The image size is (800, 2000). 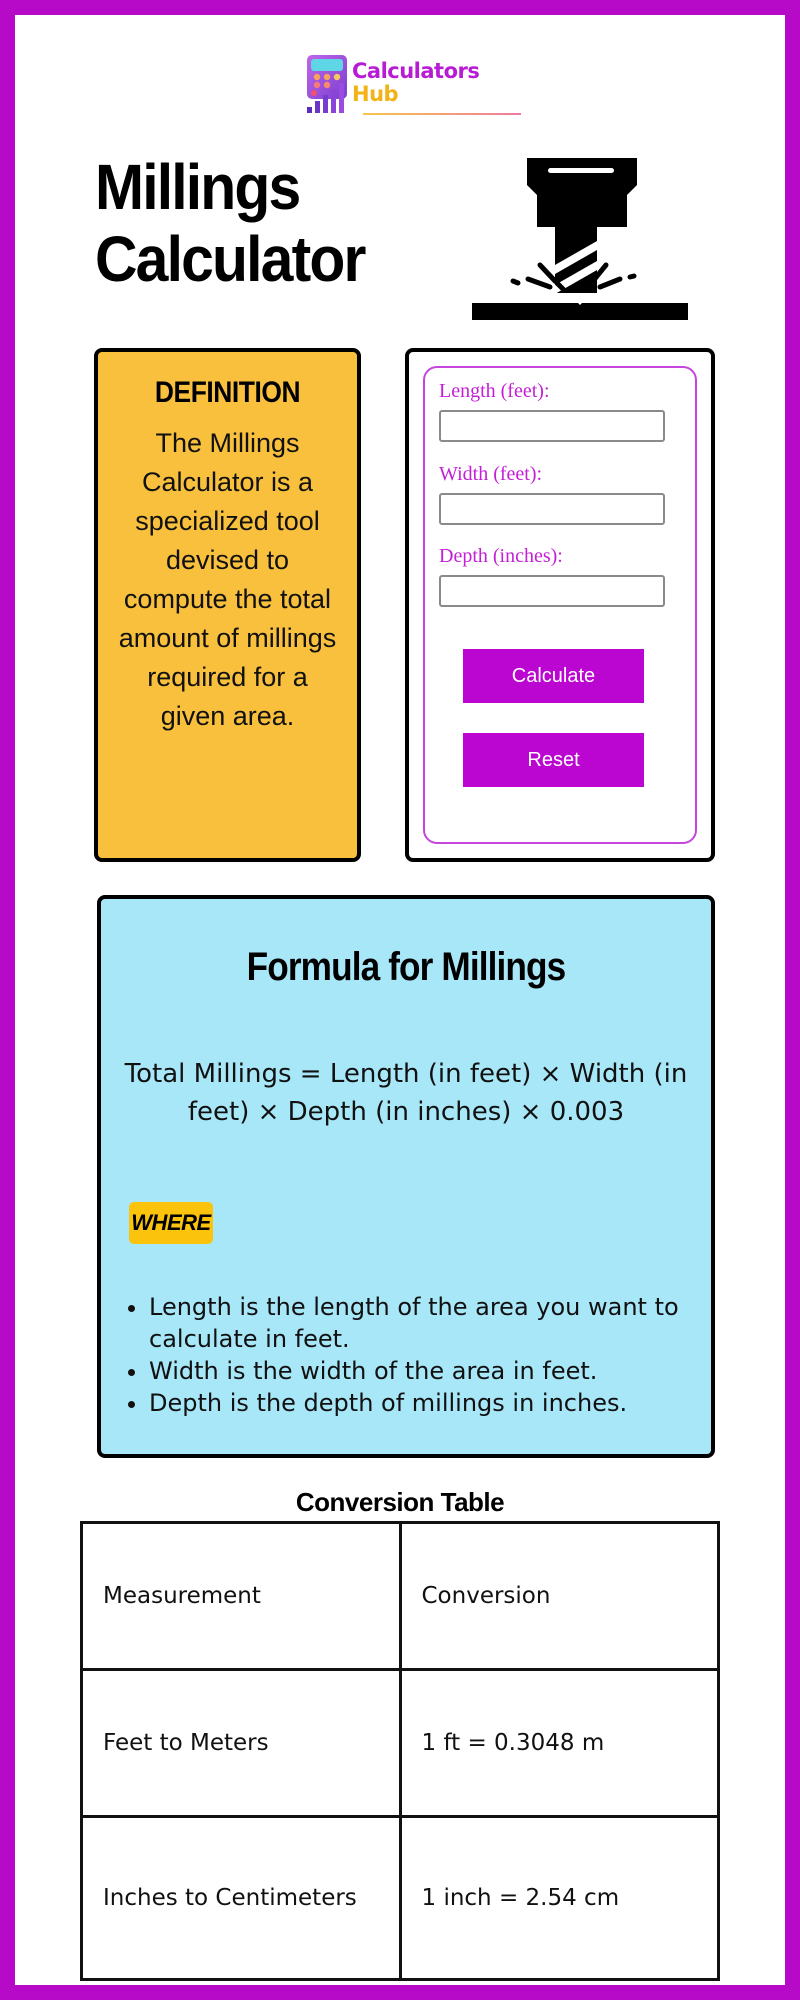 I want to click on depth-label: Depth (inches):, so click(x=501, y=556).